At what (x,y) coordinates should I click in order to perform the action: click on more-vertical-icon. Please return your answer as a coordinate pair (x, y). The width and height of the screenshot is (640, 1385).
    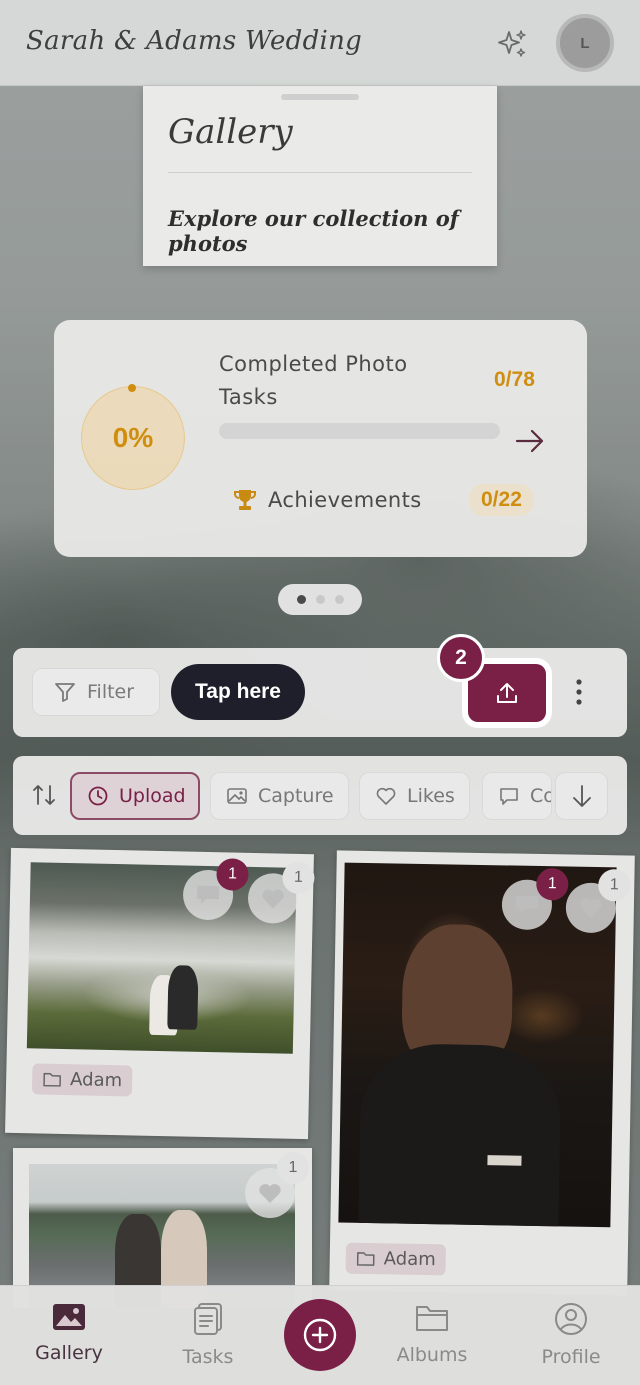
    Looking at the image, I should click on (579, 692).